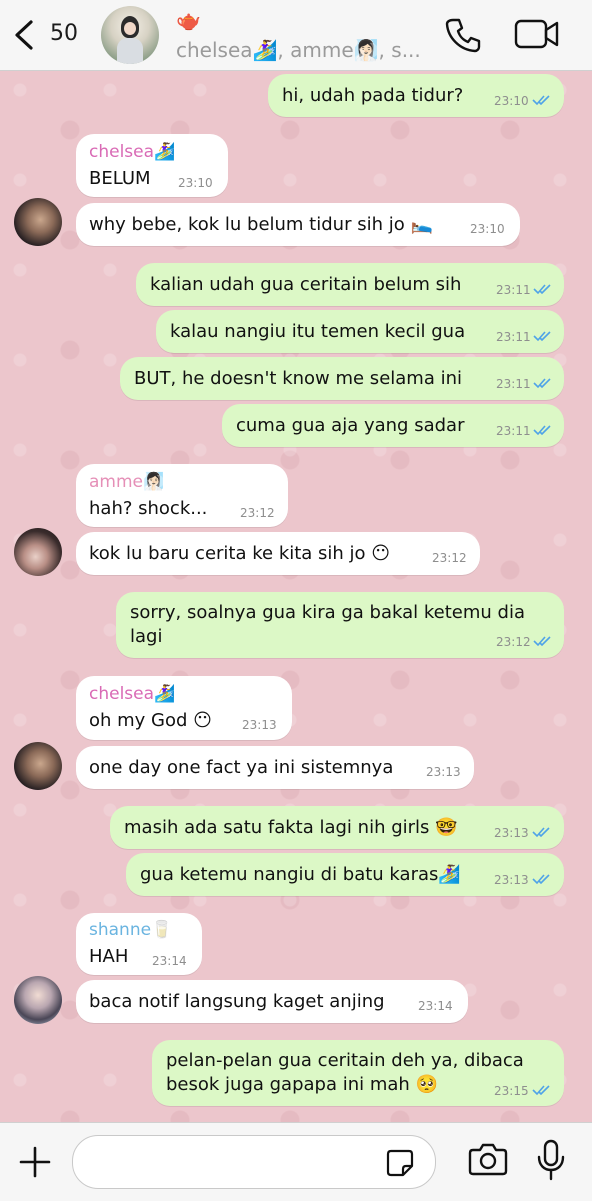 This screenshot has height=1201, width=592. Describe the element at coordinates (188, 20) in the screenshot. I see `group-title: 🫖` at that location.